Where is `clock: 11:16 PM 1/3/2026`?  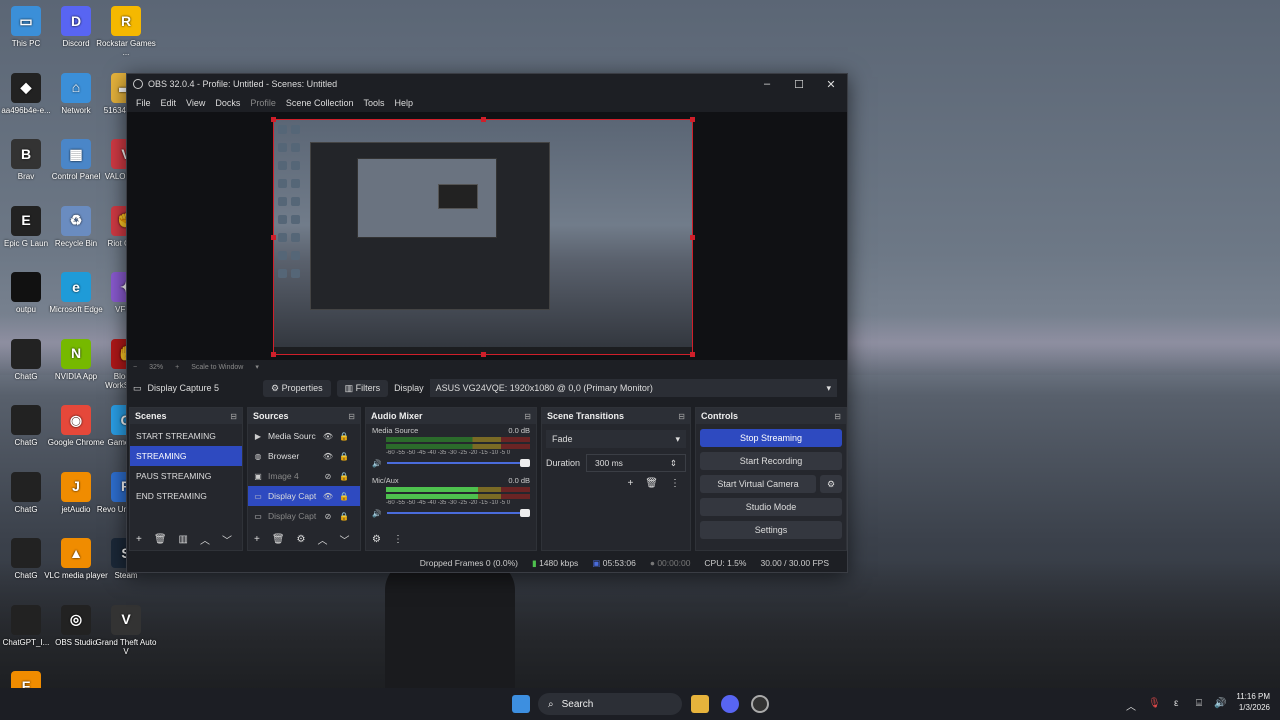 clock: 11:16 PM 1/3/2026 is located at coordinates (1253, 702).